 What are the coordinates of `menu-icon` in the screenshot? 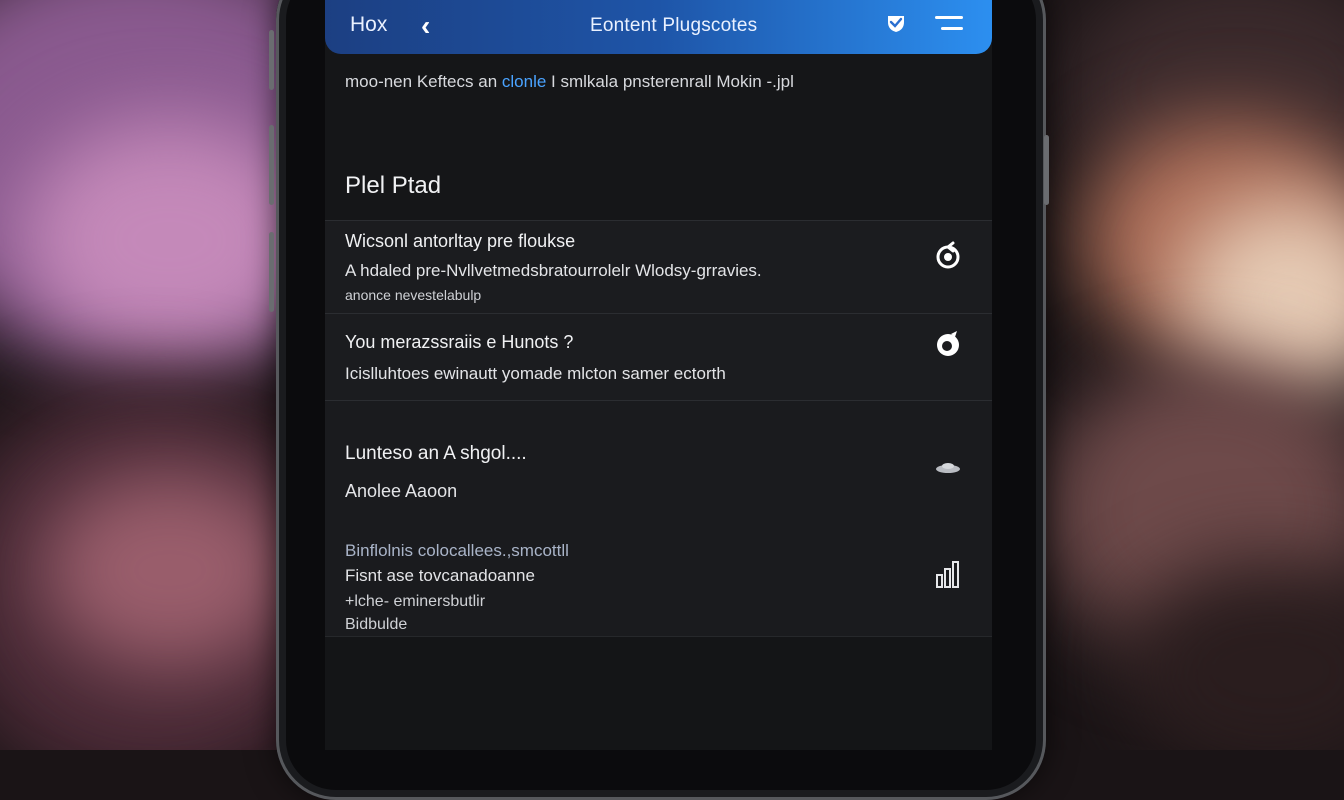 It's located at (949, 27).